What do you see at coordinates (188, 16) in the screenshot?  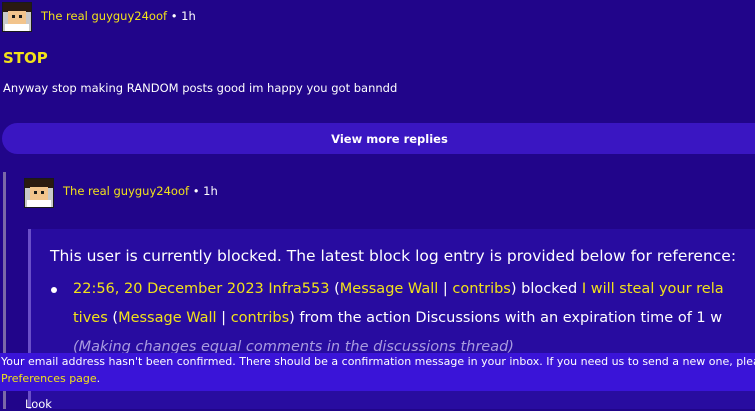 I see `post-timestamp: 1h` at bounding box center [188, 16].